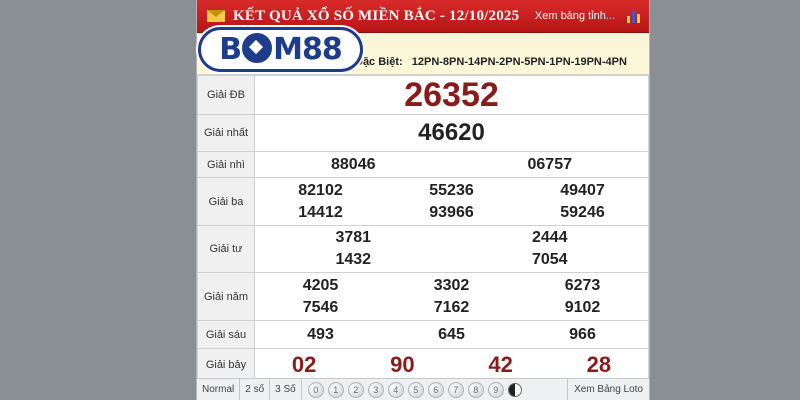 This screenshot has width=800, height=400. I want to click on prize-nam-6: 9102, so click(582, 307).